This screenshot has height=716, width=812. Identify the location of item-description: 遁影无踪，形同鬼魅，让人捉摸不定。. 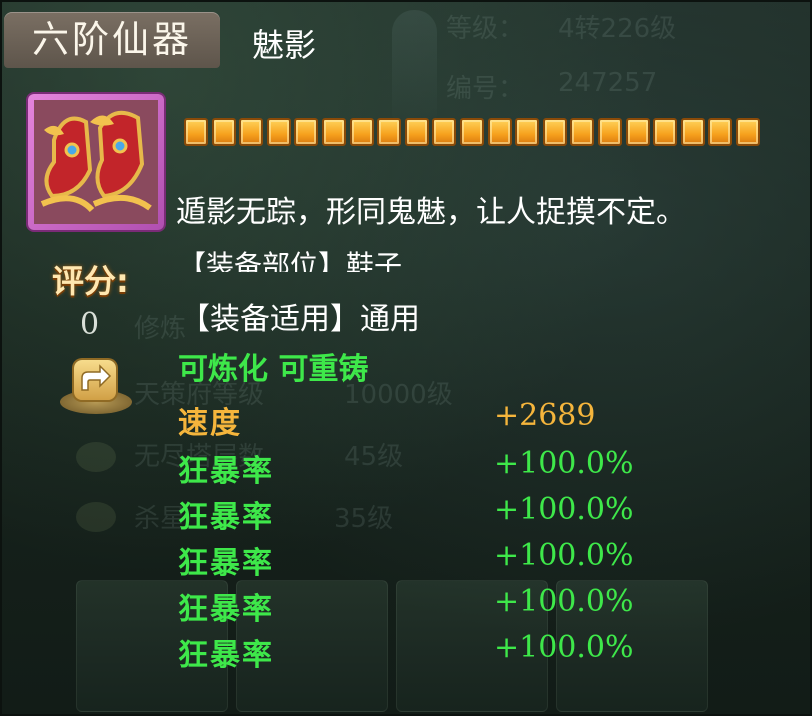
(431, 212).